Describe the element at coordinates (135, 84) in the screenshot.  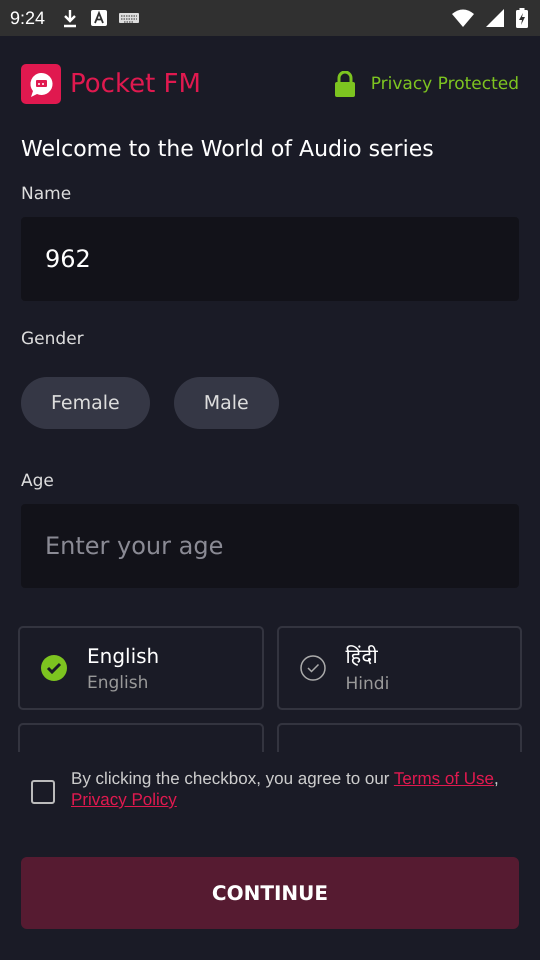
I see `app-name: Pocket FM` at that location.